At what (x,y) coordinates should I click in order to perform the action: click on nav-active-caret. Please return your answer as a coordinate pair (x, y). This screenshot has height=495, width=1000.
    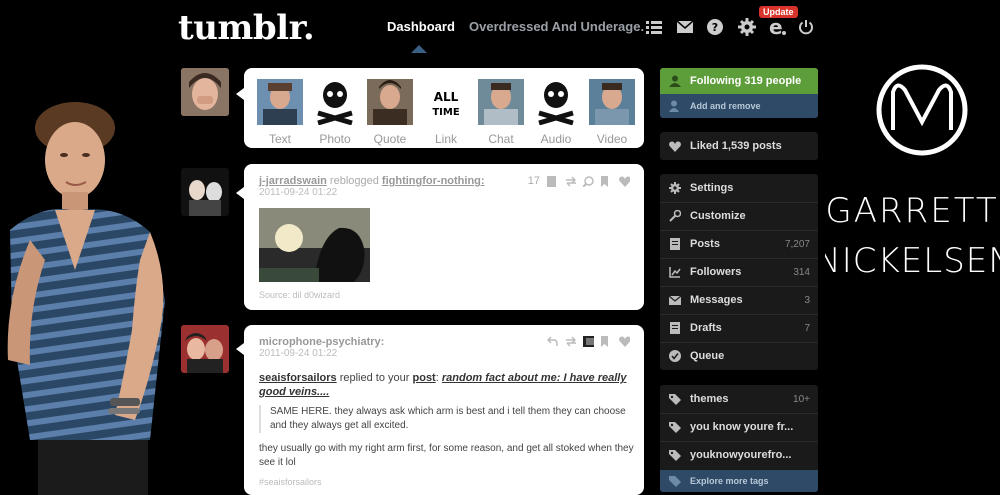
    Looking at the image, I should click on (419, 49).